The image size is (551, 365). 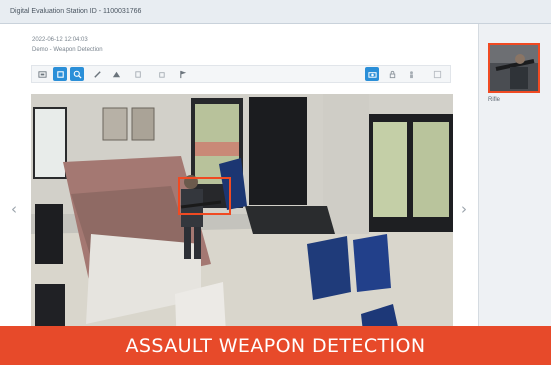 I want to click on select-button, so click(x=60, y=74).